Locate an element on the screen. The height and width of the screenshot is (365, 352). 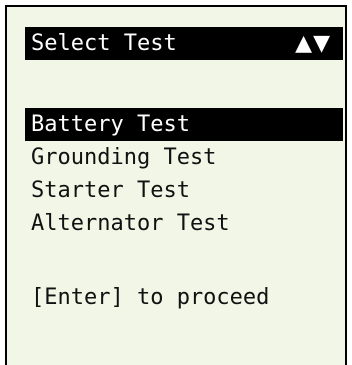
page-title: Select Test is located at coordinates (104, 43).